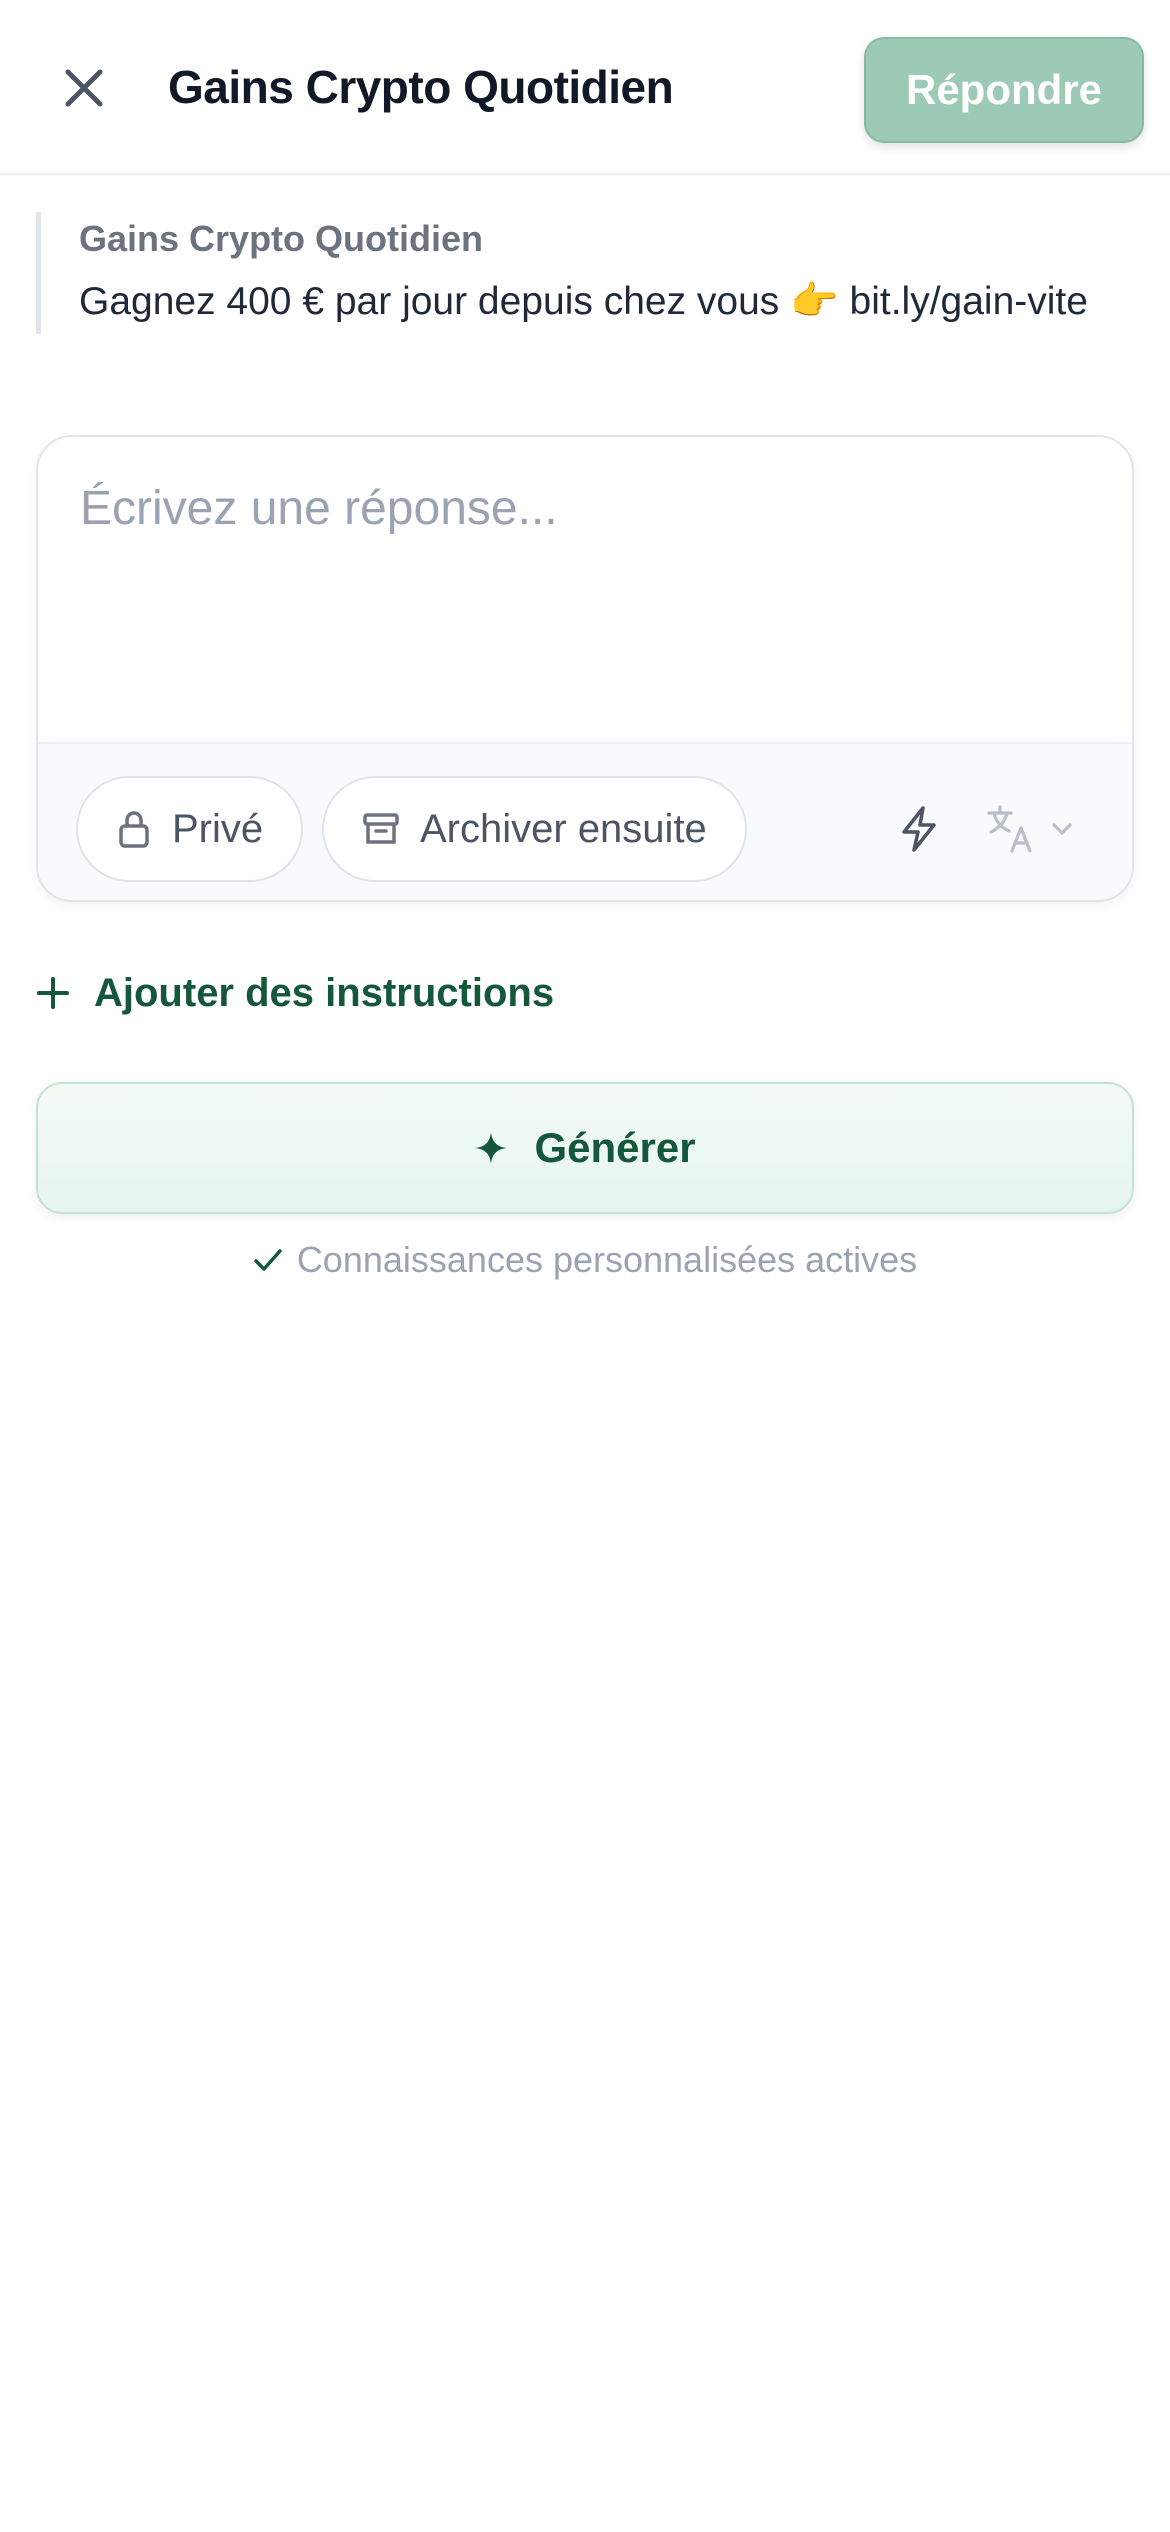  Describe the element at coordinates (218, 828) in the screenshot. I see `private-toggle-label: Privé` at that location.